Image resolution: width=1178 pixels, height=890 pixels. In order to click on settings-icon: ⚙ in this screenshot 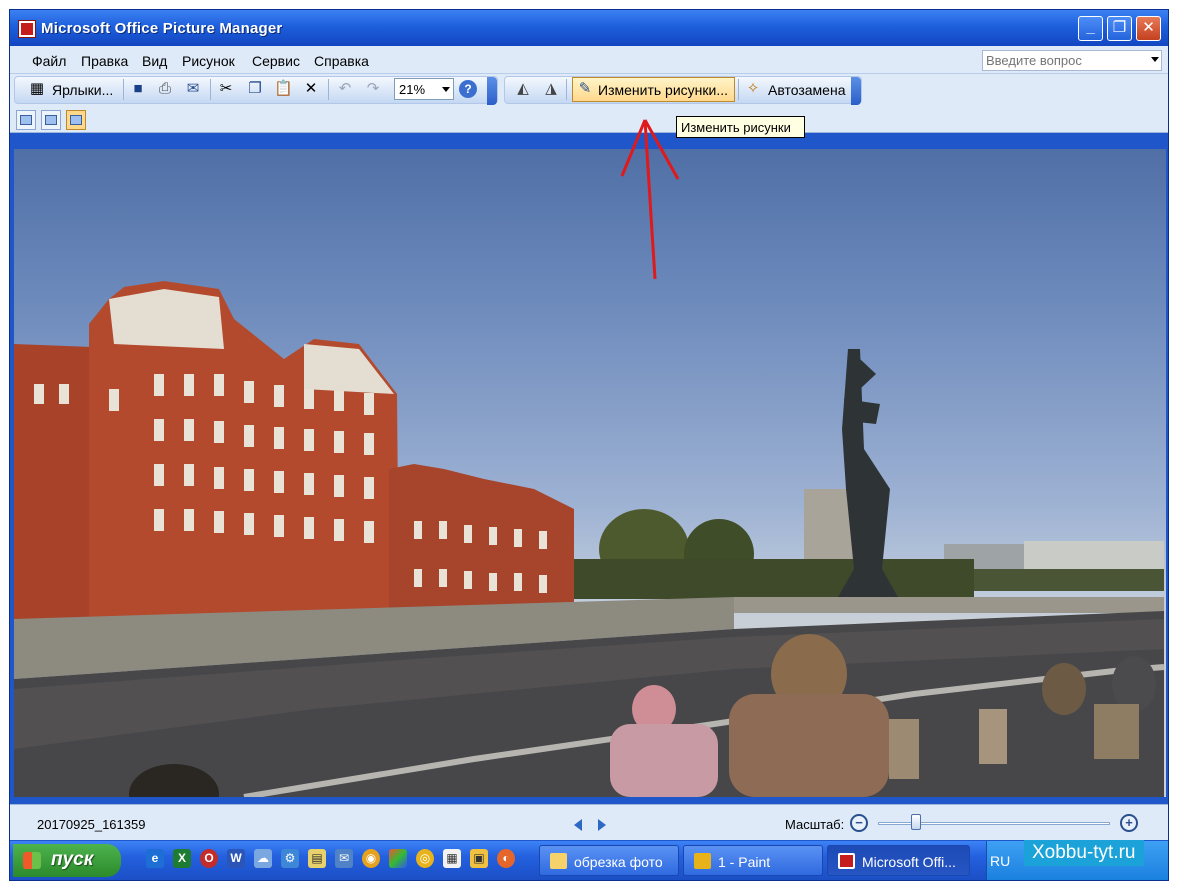, I will do `click(290, 858)`.